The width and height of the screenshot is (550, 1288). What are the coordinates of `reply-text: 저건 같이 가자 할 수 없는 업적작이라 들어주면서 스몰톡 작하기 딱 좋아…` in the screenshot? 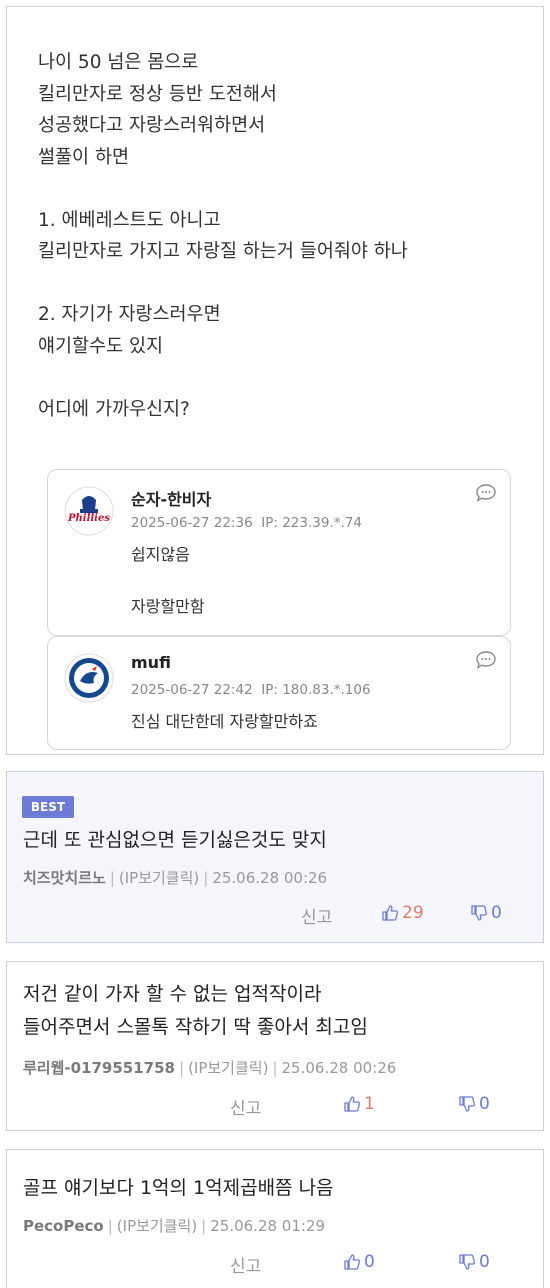 It's located at (195, 1011).